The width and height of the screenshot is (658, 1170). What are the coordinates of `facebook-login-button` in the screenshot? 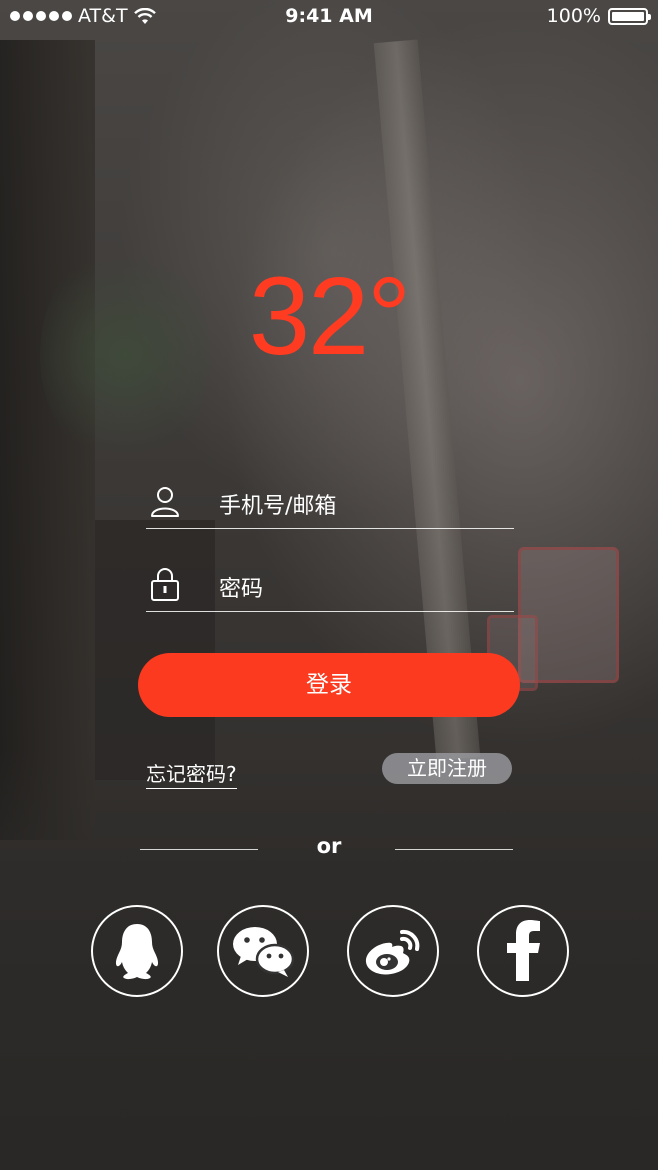 It's located at (523, 951).